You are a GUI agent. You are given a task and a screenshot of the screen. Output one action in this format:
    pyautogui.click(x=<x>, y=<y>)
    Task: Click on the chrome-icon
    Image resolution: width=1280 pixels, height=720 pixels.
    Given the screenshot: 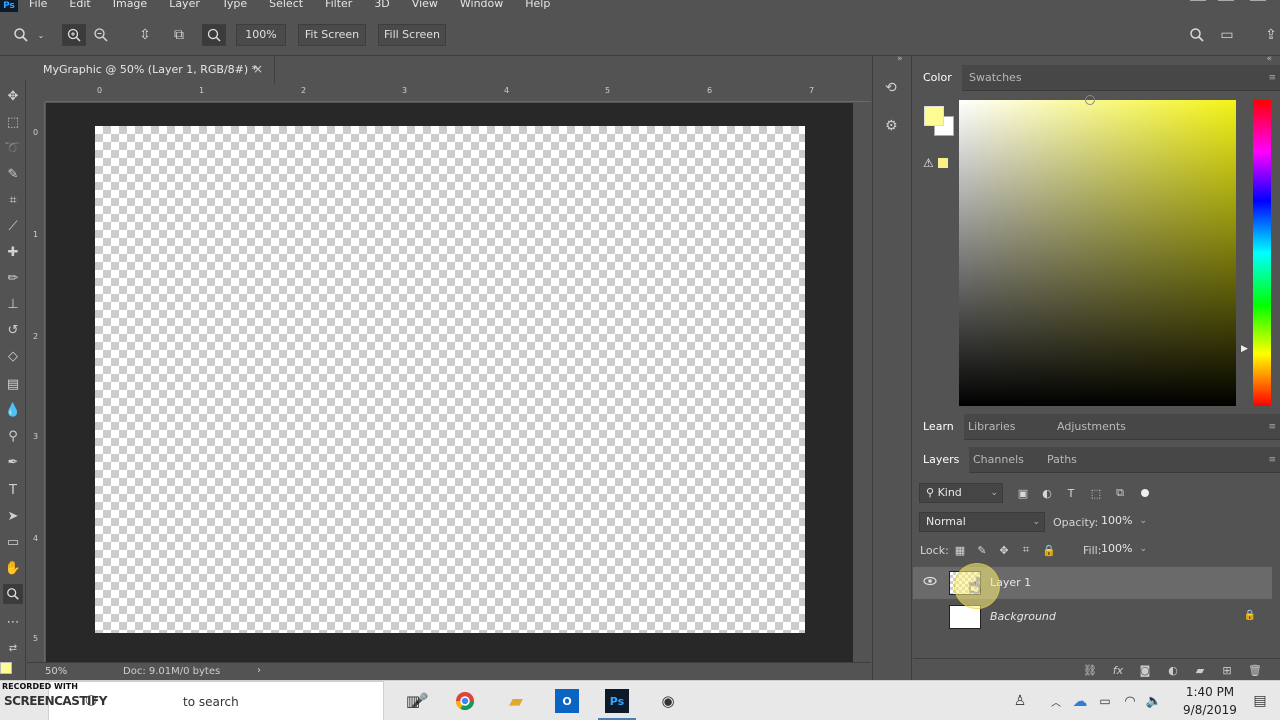 What is the action you would take?
    pyautogui.click(x=465, y=701)
    